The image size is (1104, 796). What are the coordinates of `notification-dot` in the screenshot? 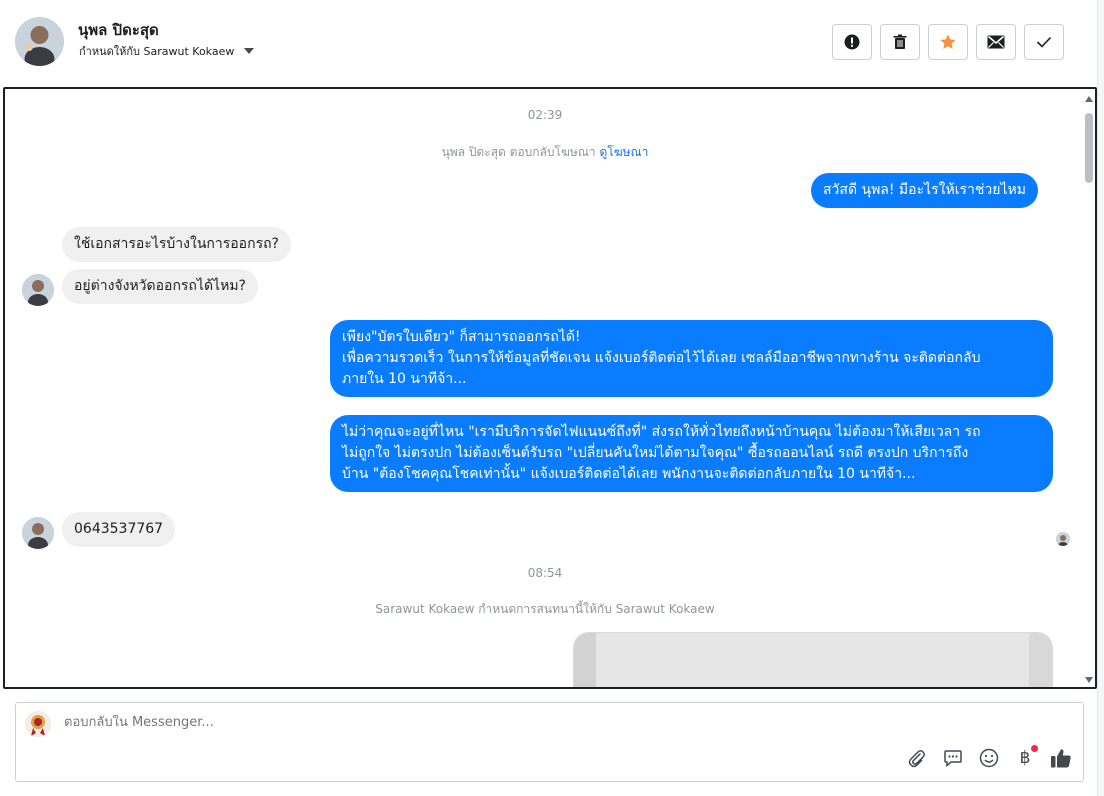 It's located at (1034, 748).